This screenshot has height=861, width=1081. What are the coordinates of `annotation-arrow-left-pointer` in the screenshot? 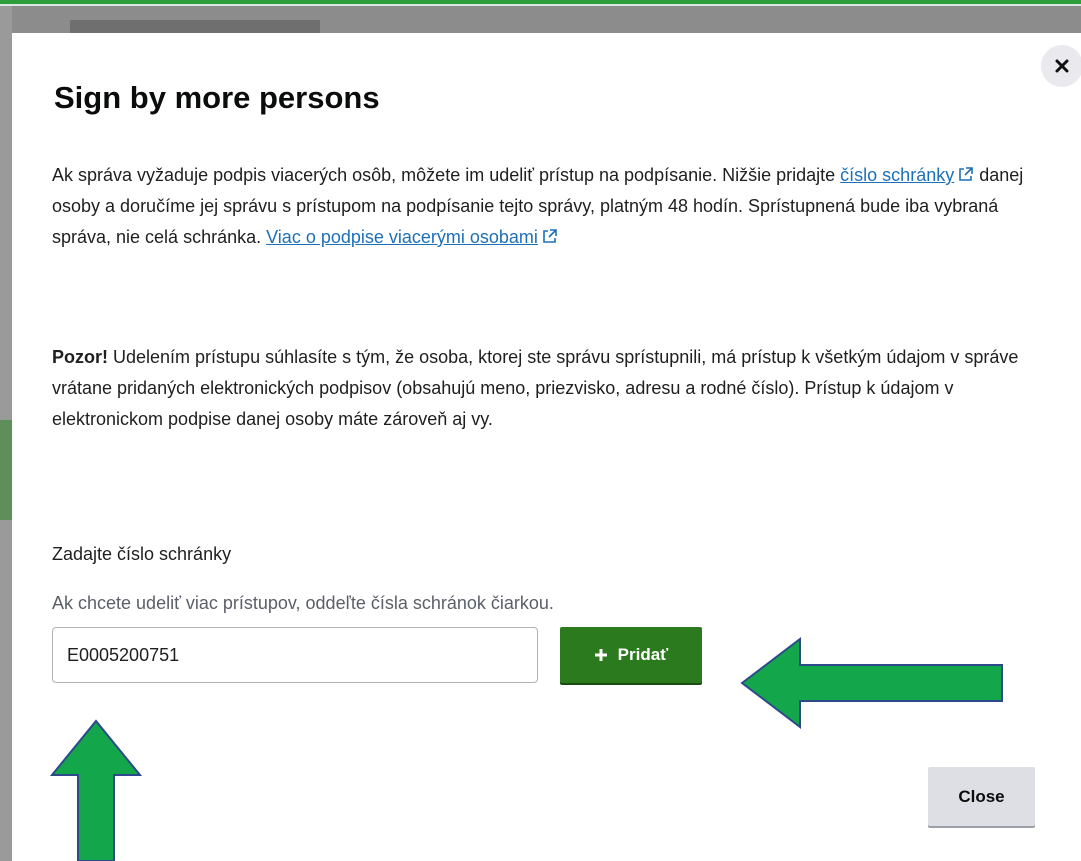 It's located at (871, 683).